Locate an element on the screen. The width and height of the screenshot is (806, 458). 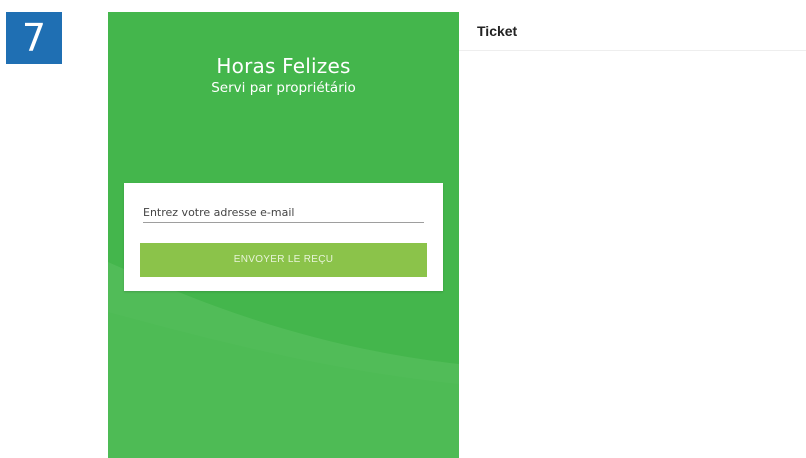
email-receipt-card: ENVOYER LE REÇU is located at coordinates (283, 237).